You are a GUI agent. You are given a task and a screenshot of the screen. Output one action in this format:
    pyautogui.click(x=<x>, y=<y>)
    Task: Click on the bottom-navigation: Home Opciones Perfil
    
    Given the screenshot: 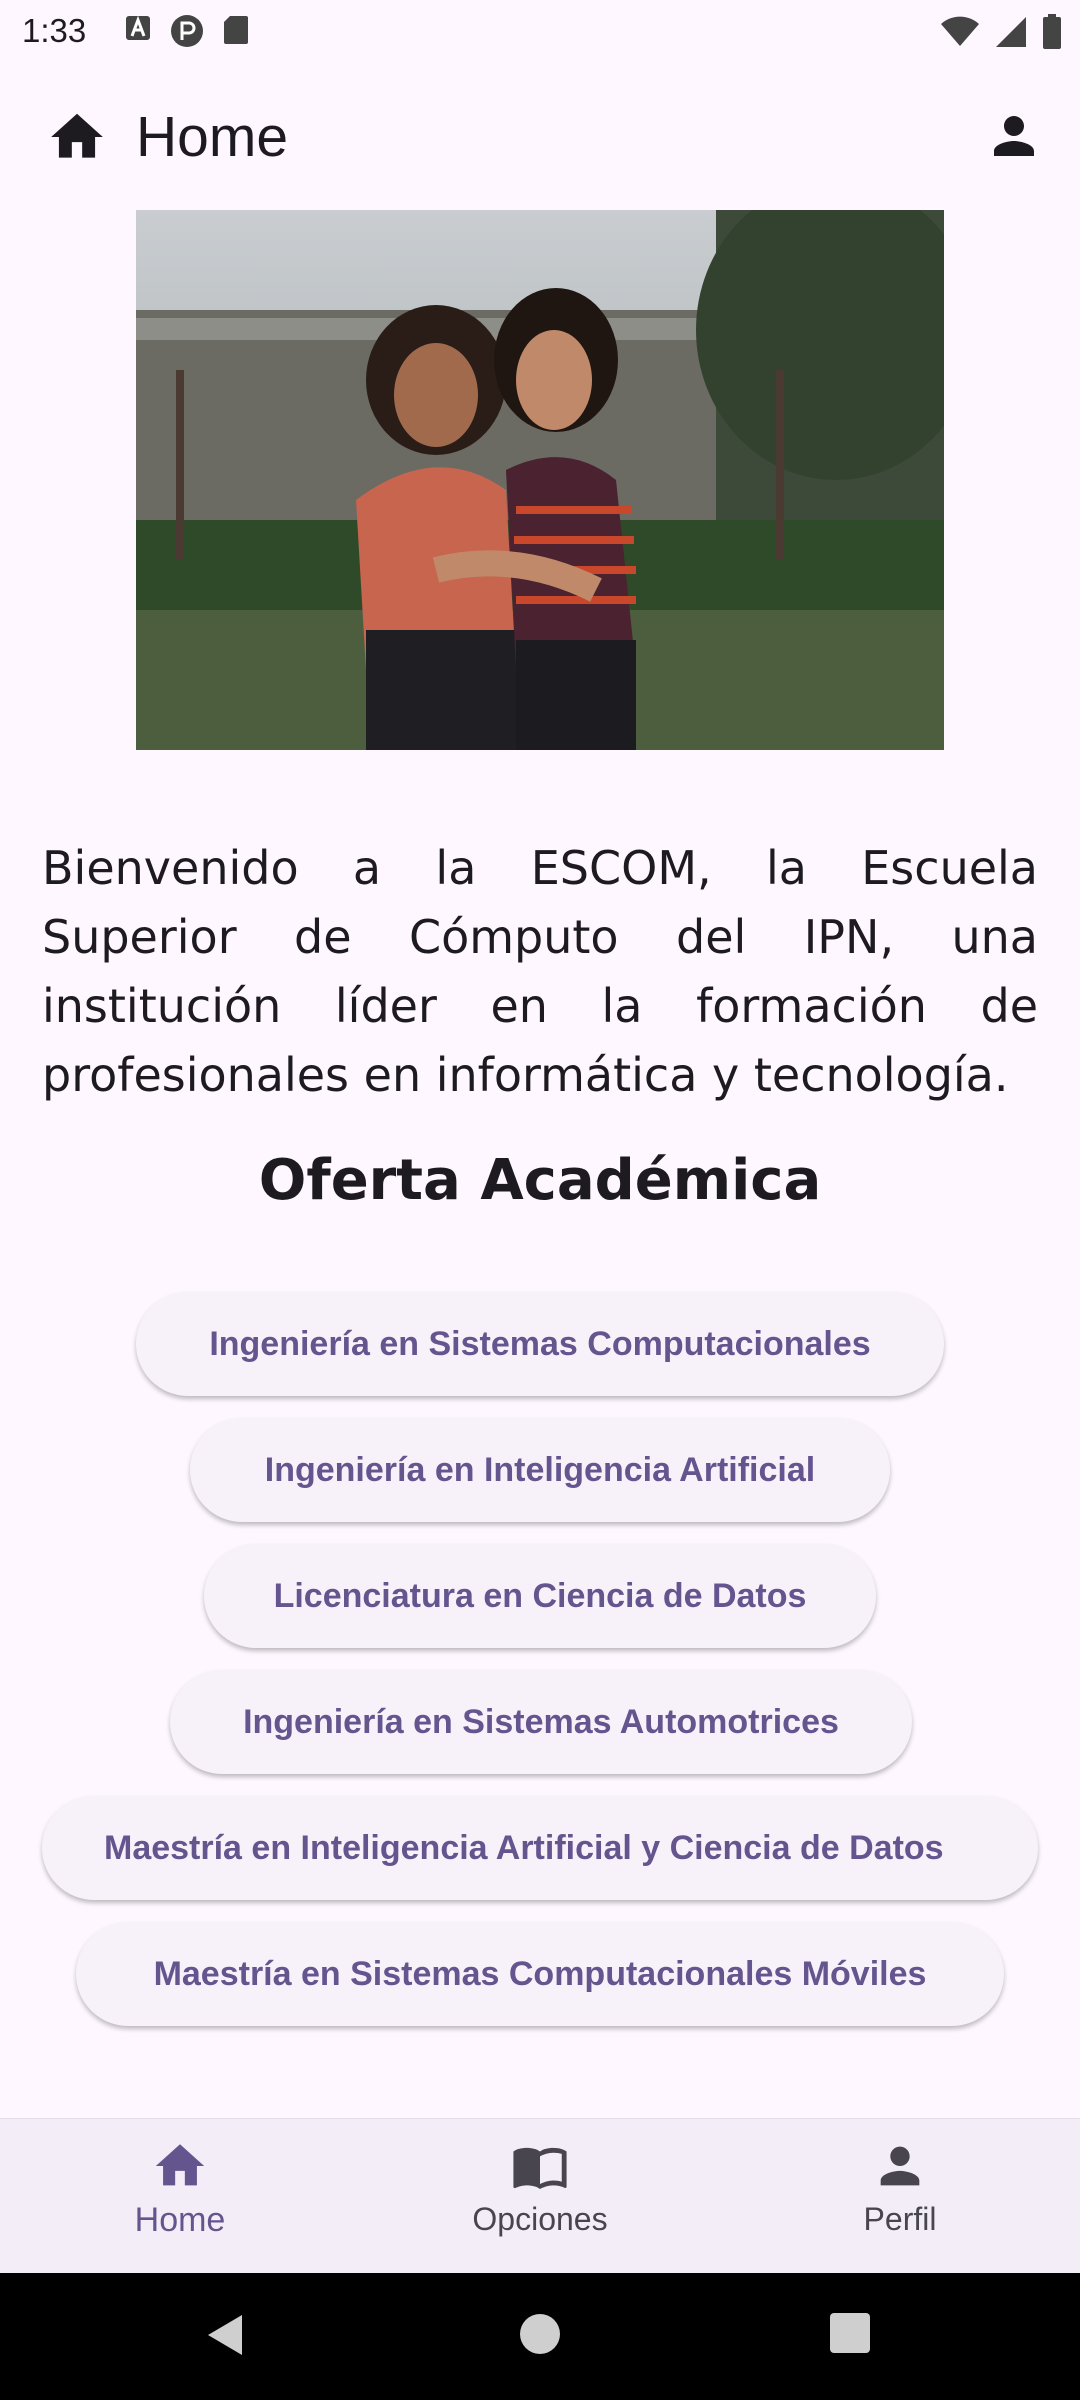 What is the action you would take?
    pyautogui.click(x=540, y=2196)
    